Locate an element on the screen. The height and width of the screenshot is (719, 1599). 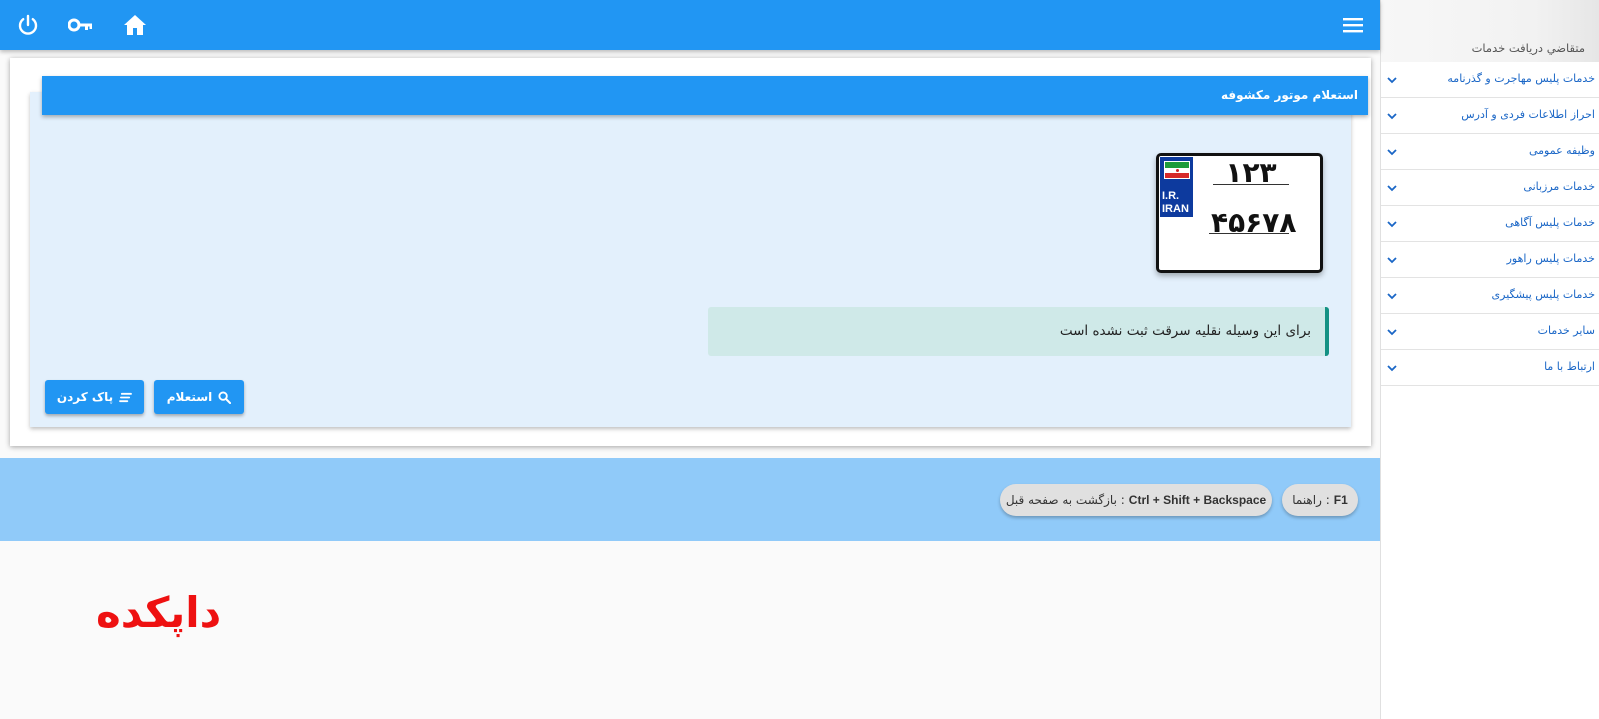
clear-button: پاک کردن is located at coordinates (94, 397).